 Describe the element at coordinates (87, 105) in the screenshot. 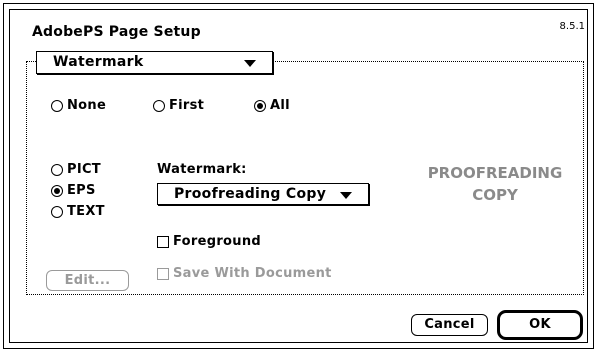

I see `radio-none-label: None` at that location.